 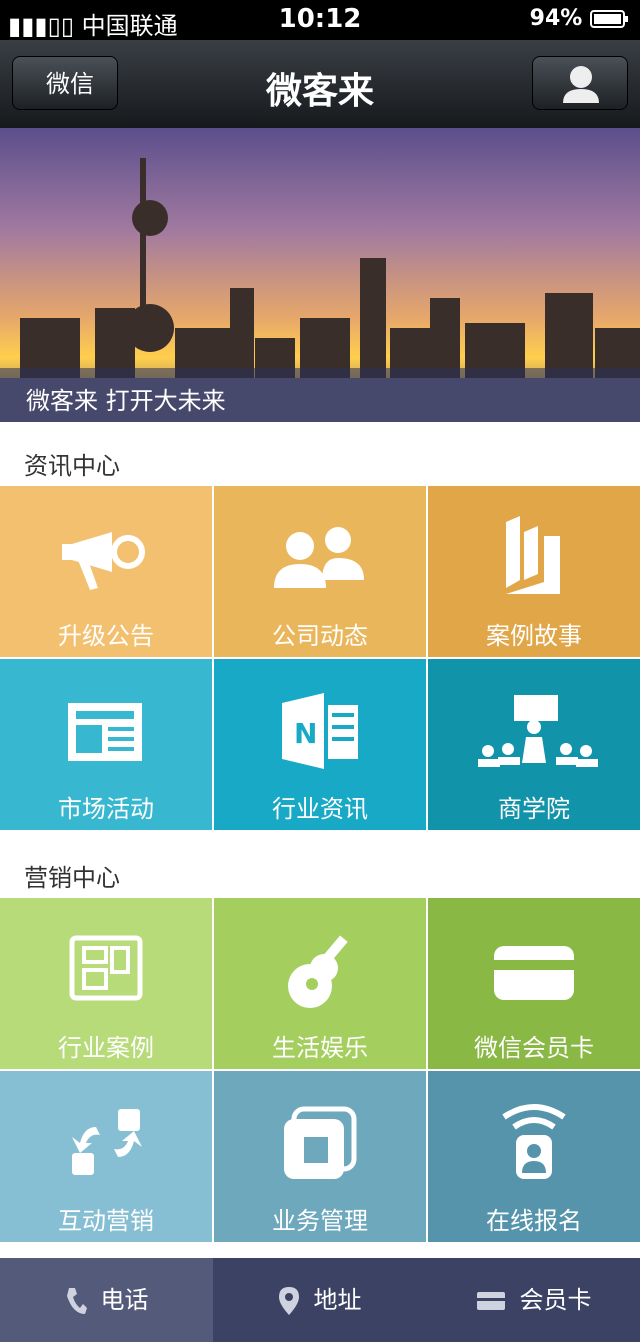 I want to click on tab-address-label: 地址, so click(x=337, y=1300).